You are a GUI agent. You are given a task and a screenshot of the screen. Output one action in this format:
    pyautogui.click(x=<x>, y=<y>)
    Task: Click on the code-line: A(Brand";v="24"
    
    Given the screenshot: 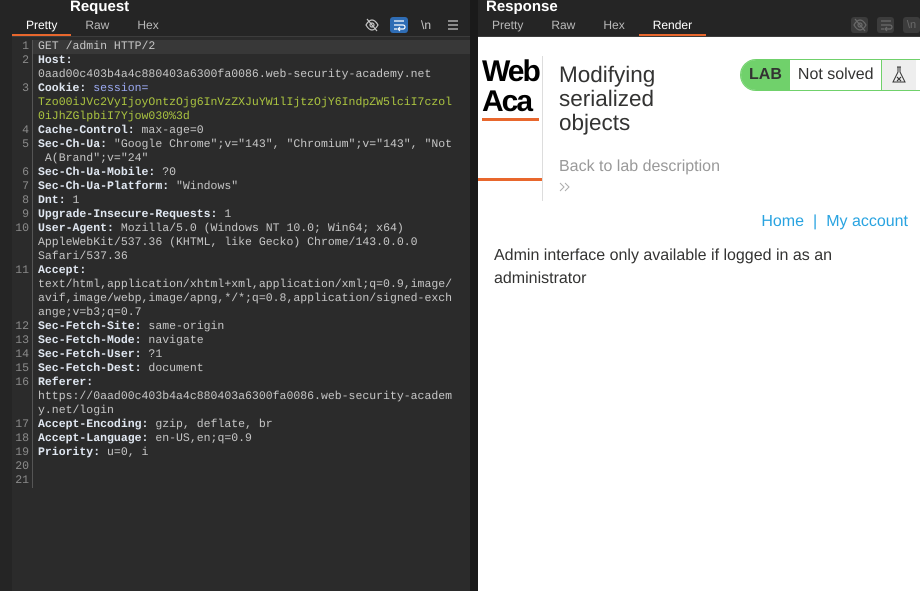 What is the action you would take?
    pyautogui.click(x=96, y=159)
    